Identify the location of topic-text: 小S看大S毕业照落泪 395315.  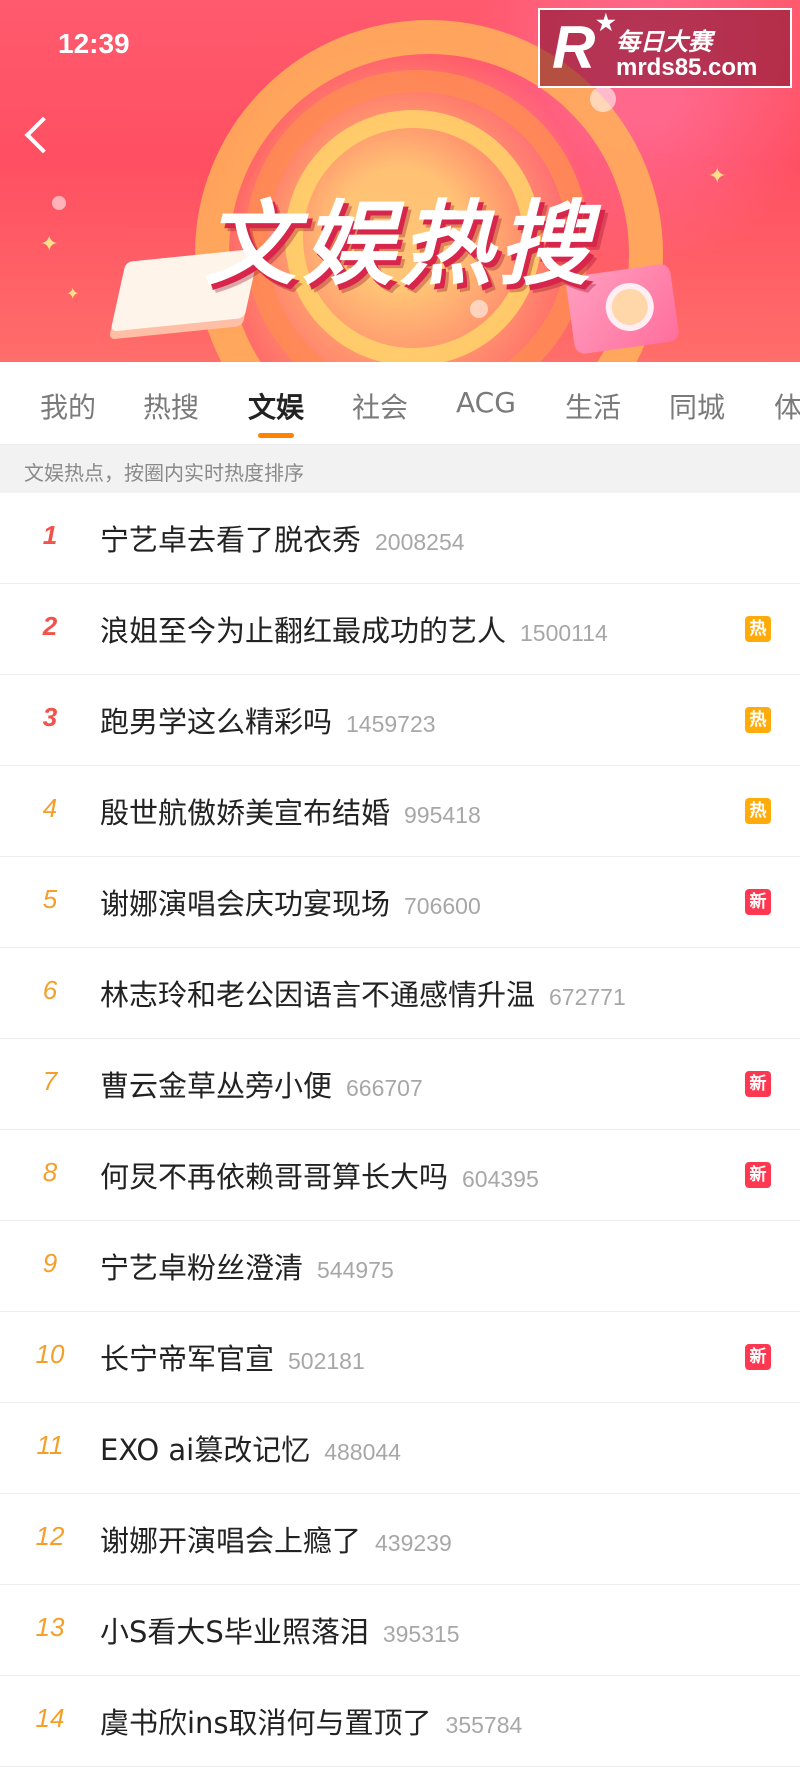
(280, 1630).